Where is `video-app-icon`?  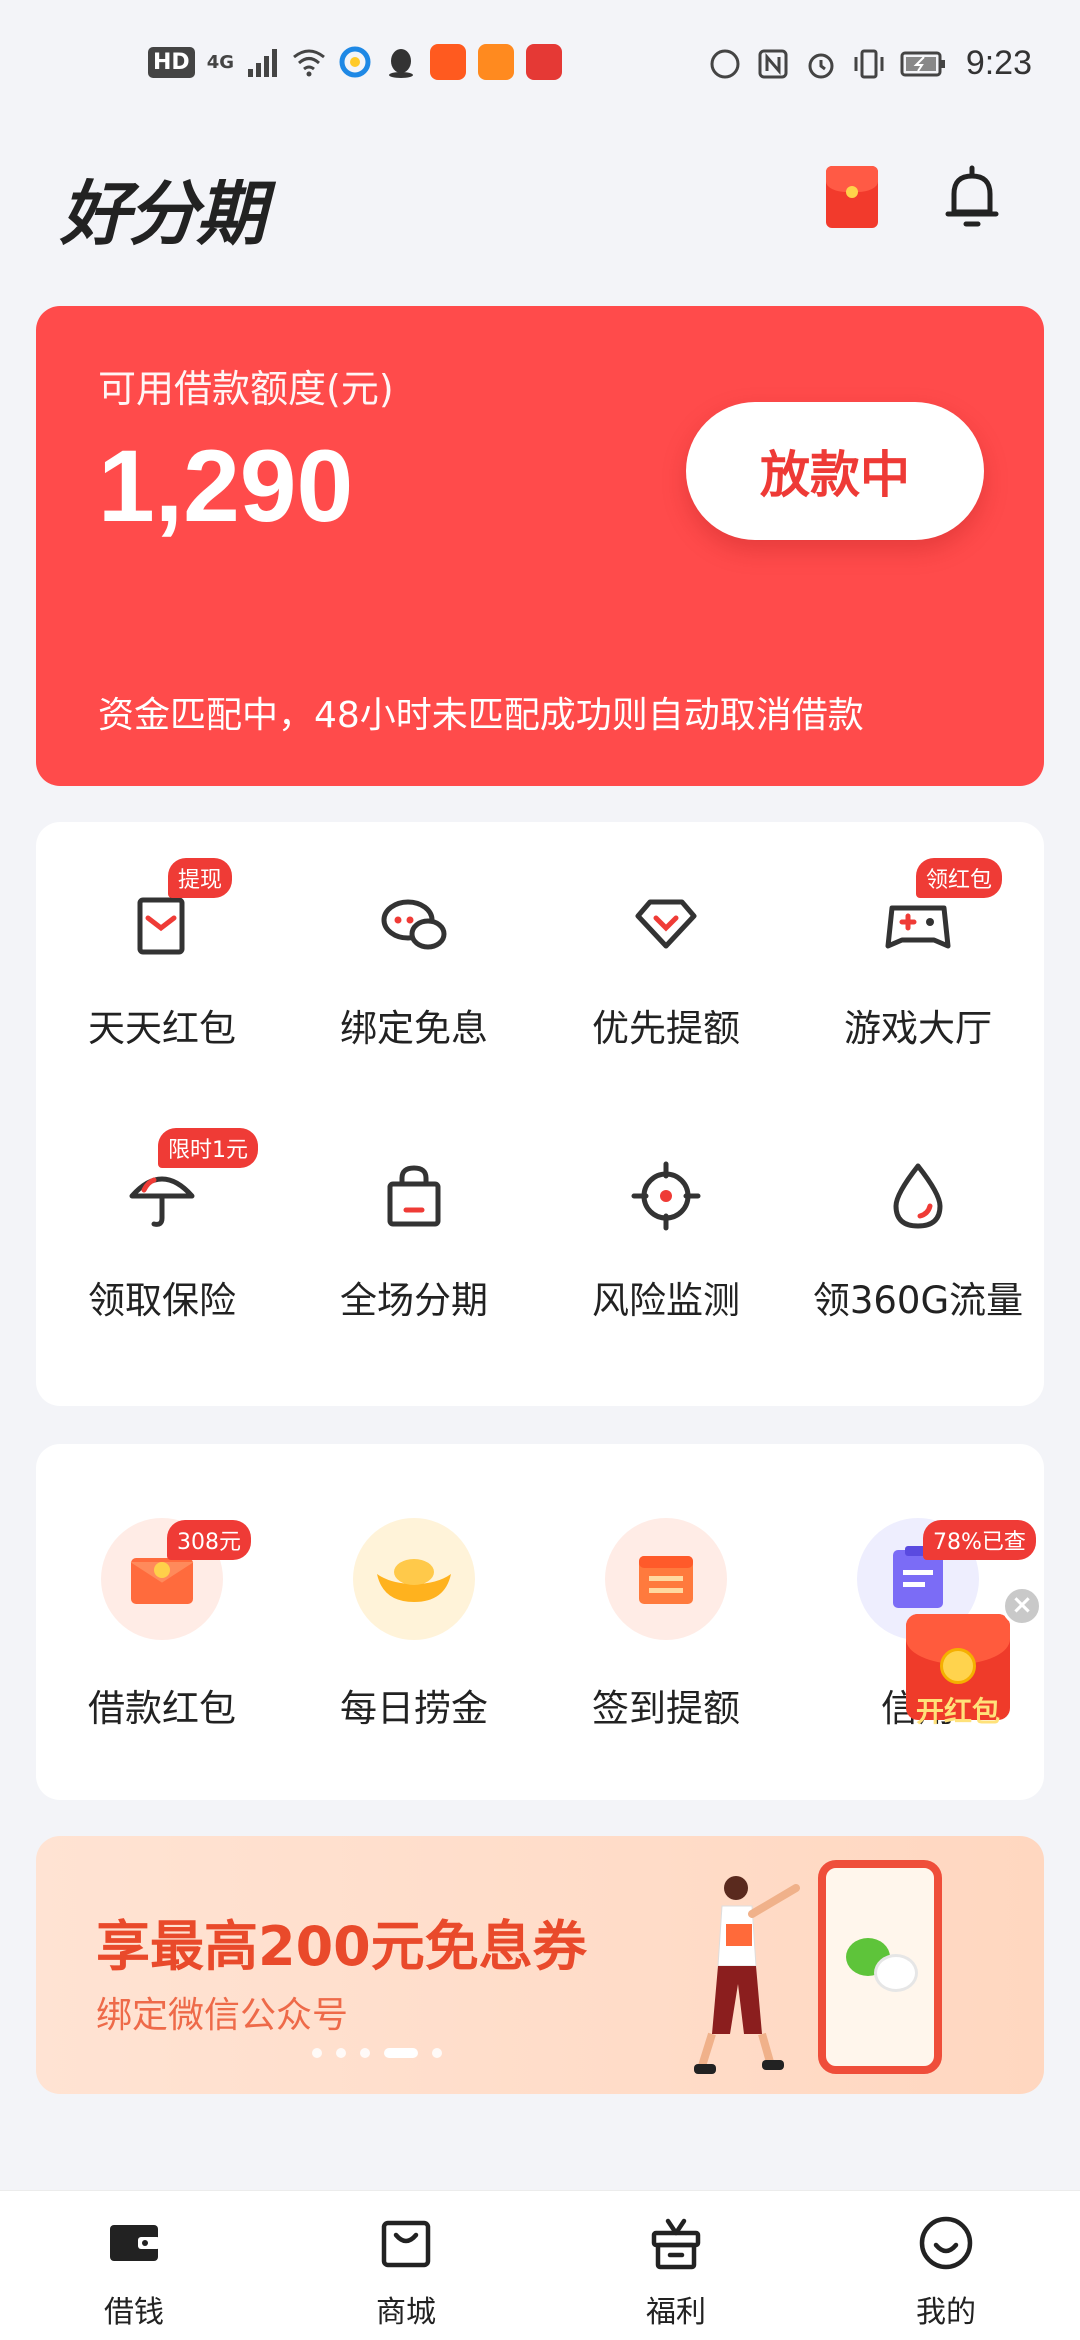
video-app-icon is located at coordinates (496, 62).